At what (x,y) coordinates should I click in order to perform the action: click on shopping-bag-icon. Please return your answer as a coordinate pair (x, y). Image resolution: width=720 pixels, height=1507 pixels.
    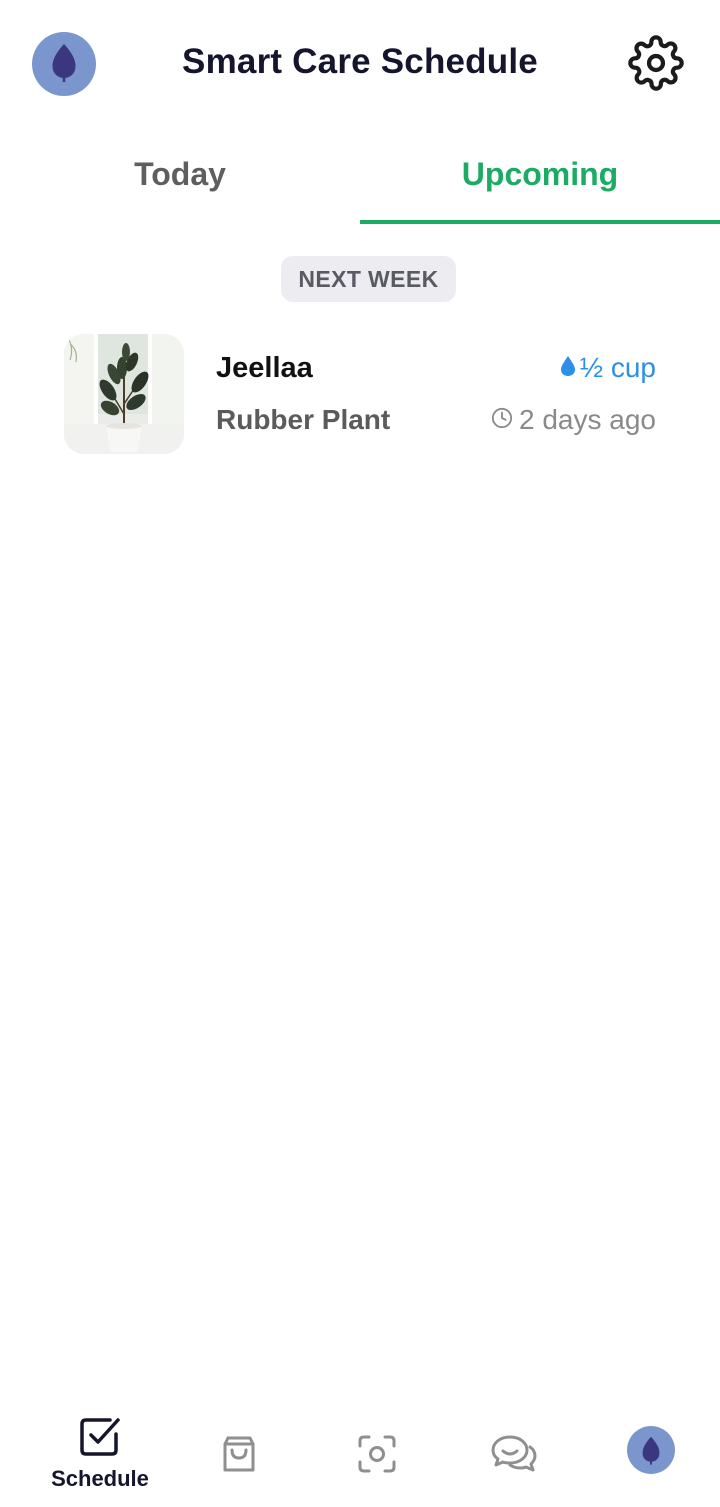
    Looking at the image, I should click on (239, 1454).